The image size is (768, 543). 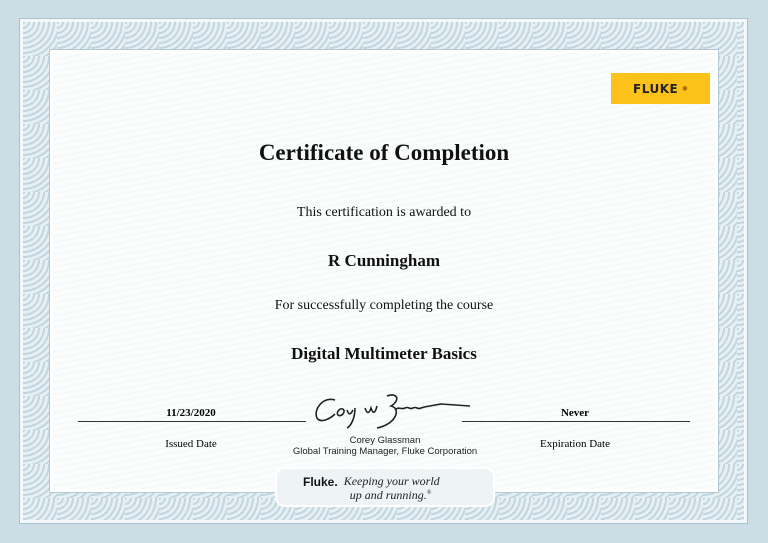 What do you see at coordinates (391, 481) in the screenshot?
I see `tagline-line-1: Keeping your world` at bounding box center [391, 481].